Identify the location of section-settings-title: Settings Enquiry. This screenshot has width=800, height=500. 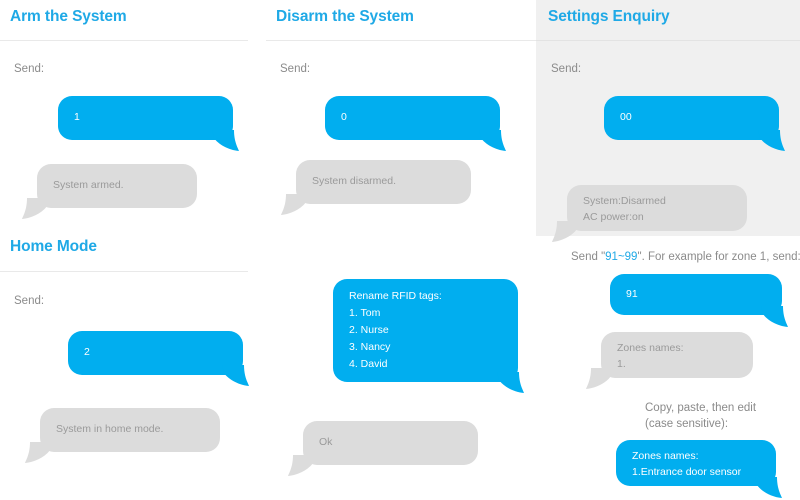
(609, 17).